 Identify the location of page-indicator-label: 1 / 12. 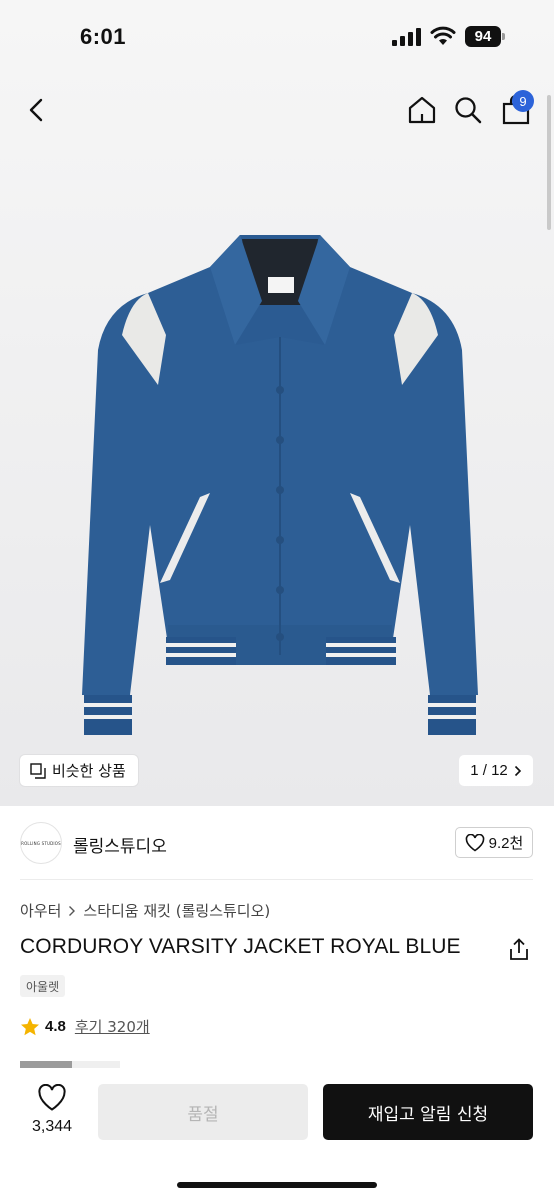
(489, 770).